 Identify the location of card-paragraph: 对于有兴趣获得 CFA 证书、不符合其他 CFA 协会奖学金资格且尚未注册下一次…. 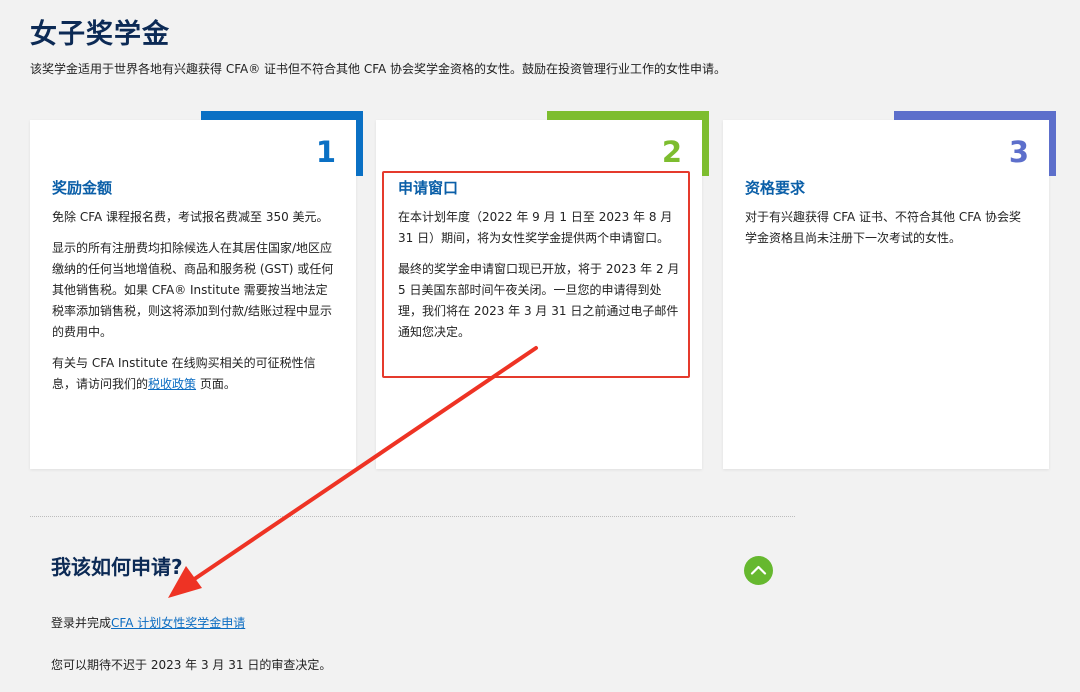
(883, 227).